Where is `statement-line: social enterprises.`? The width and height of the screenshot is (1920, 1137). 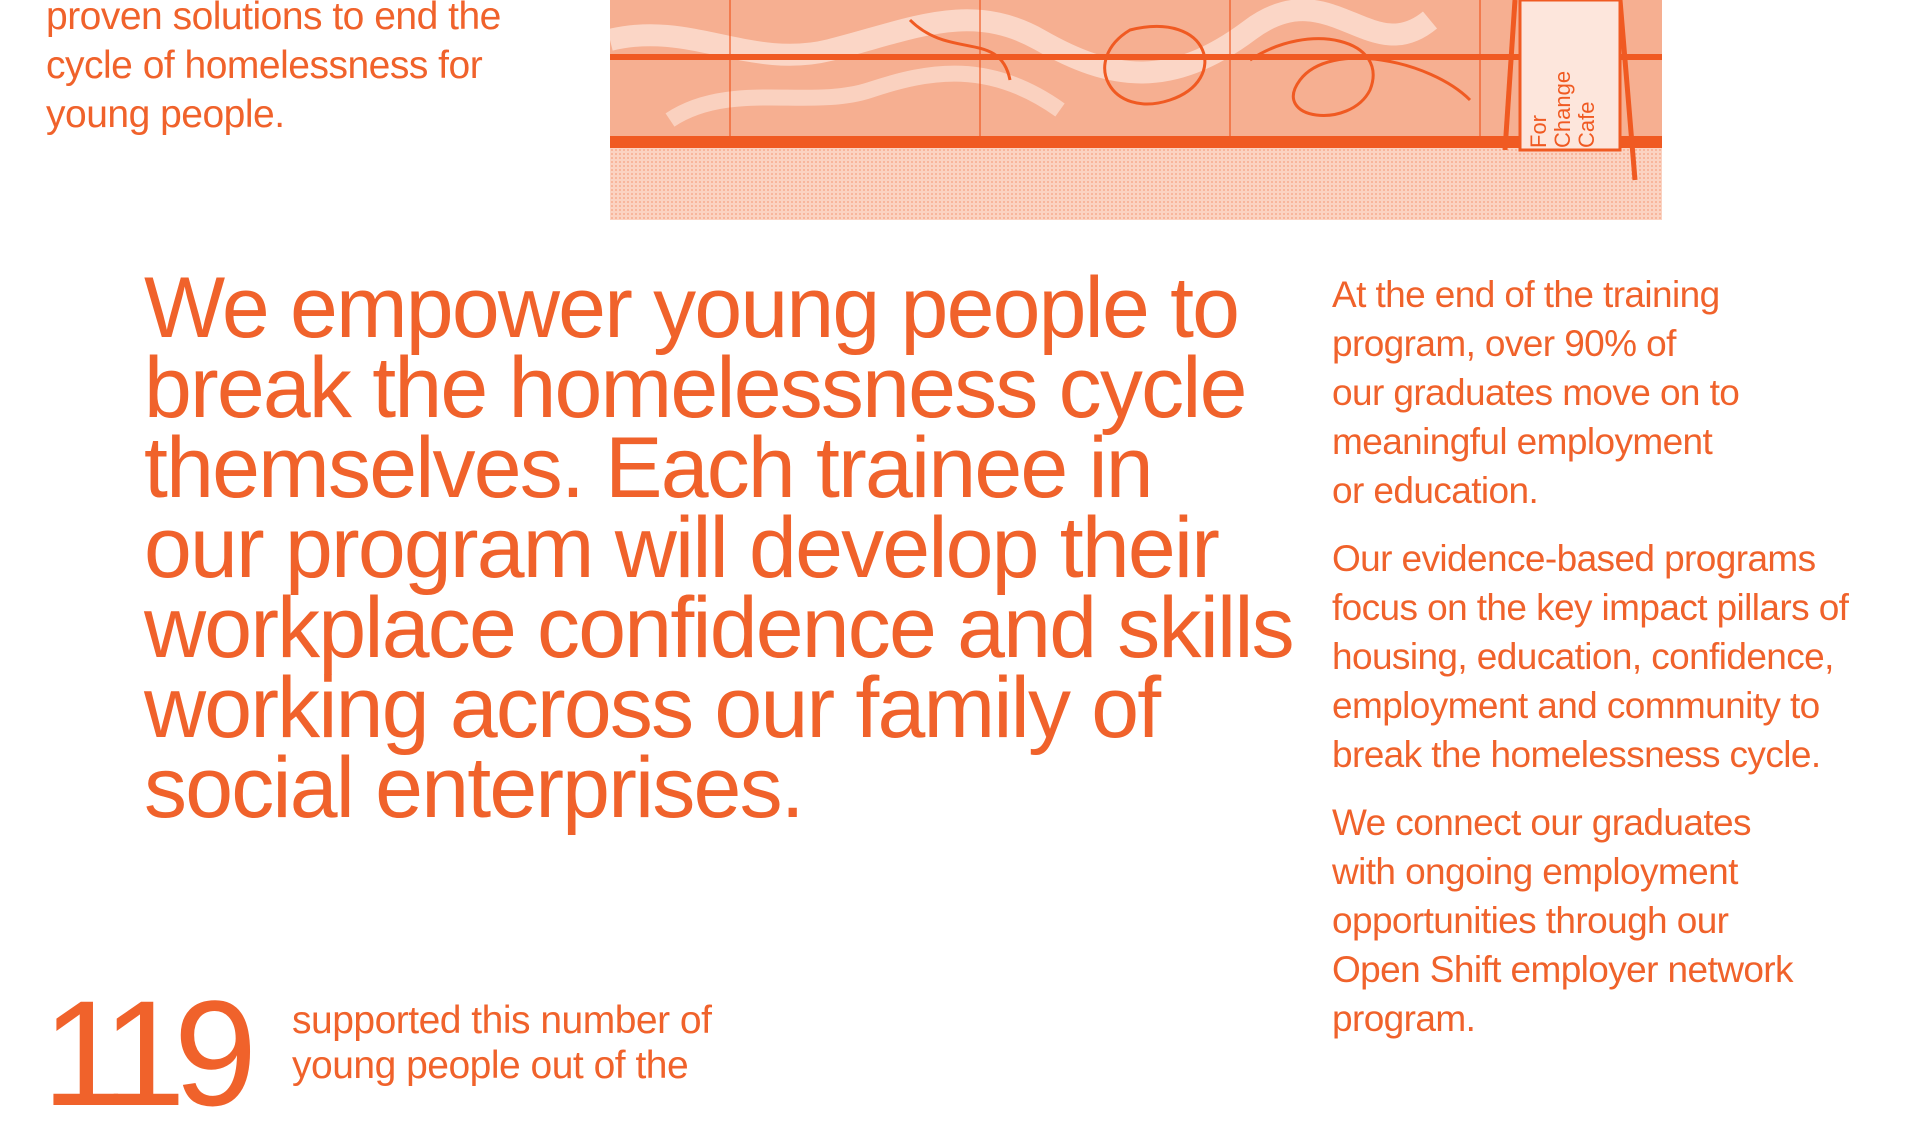
statement-line: social enterprises. is located at coordinates (474, 788).